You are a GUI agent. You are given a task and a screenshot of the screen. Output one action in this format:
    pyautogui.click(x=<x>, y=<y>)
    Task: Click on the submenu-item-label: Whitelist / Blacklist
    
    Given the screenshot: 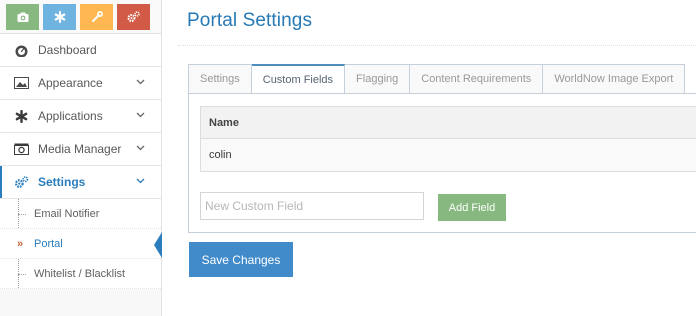 What is the action you would take?
    pyautogui.click(x=80, y=273)
    